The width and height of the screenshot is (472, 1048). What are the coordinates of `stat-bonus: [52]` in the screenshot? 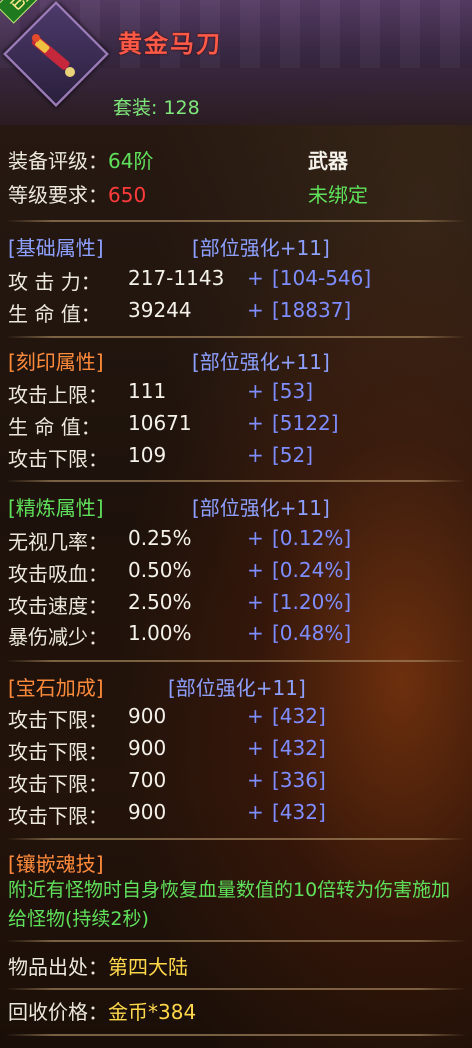 It's located at (293, 455).